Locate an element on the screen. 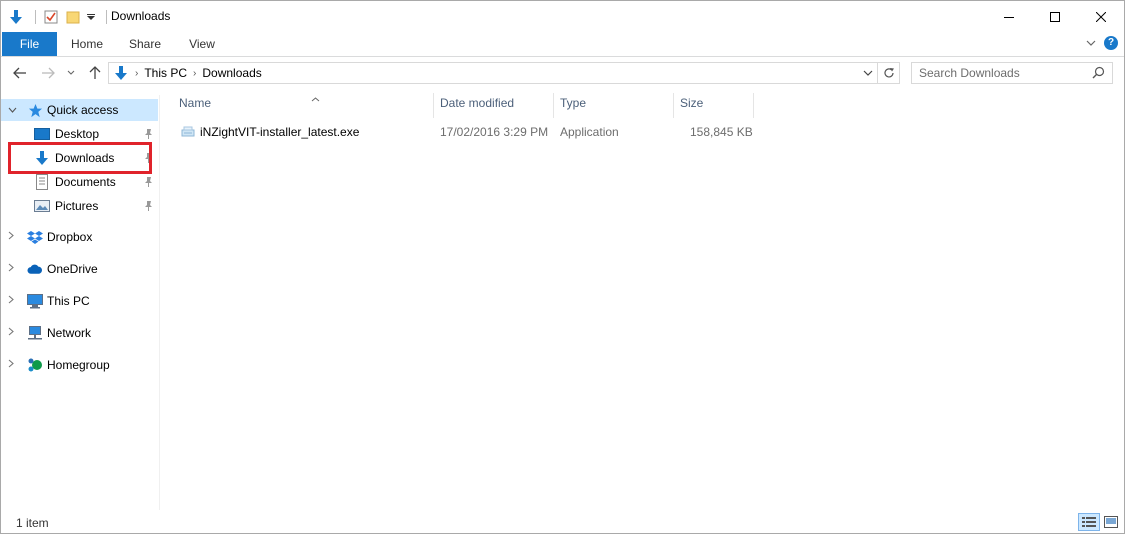 Image resolution: width=1125 pixels, height=534 pixels. column-header-label: Size is located at coordinates (692, 103).